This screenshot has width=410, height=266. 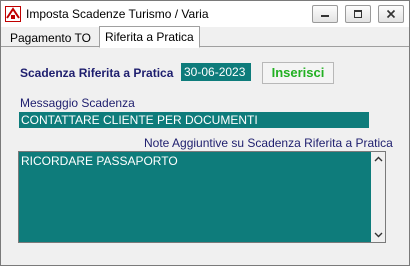 What do you see at coordinates (378, 197) in the screenshot?
I see `note-scrollbar` at bounding box center [378, 197].